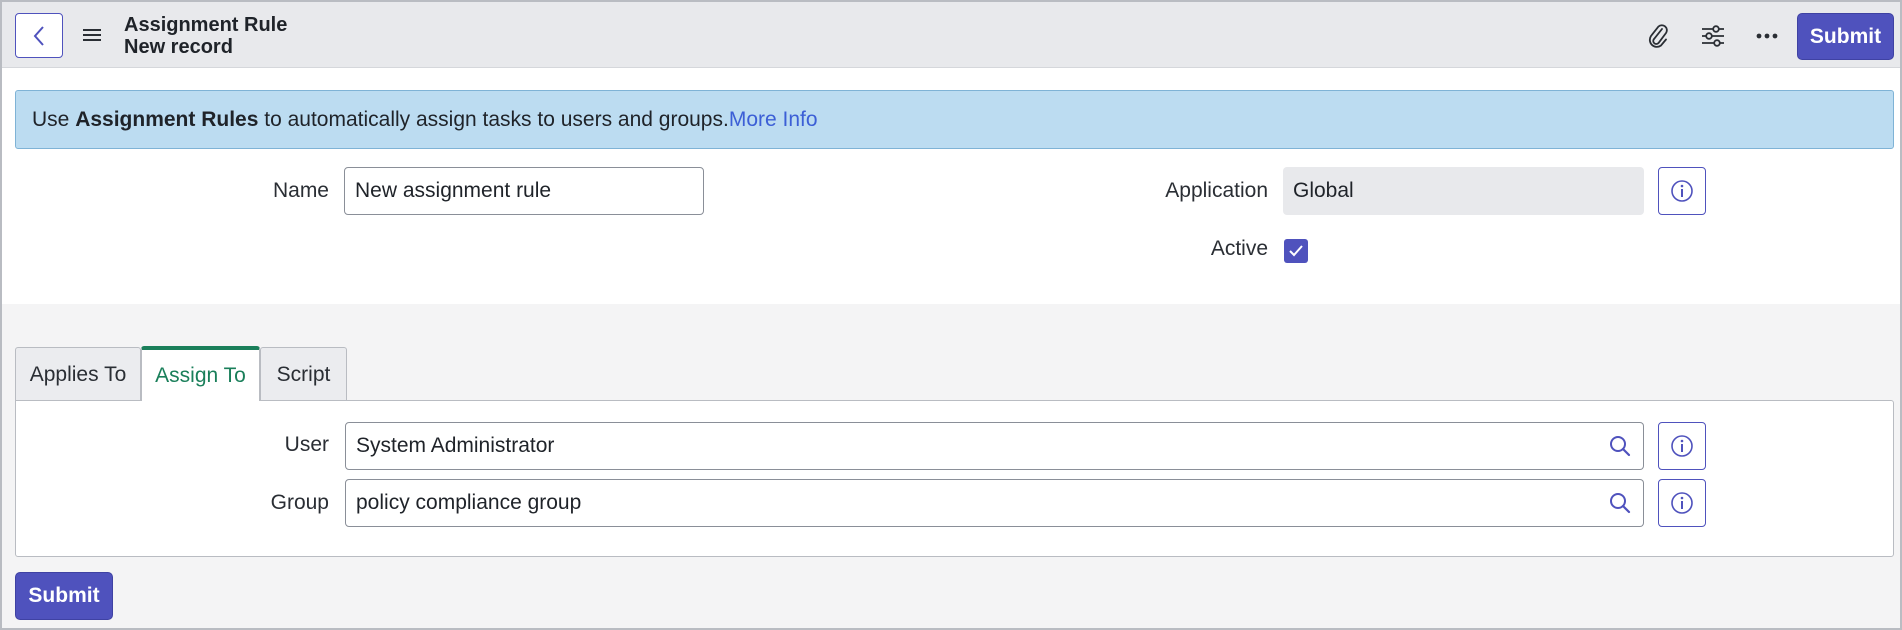 The width and height of the screenshot is (1902, 630). I want to click on chevron-left-icon, so click(38, 35).